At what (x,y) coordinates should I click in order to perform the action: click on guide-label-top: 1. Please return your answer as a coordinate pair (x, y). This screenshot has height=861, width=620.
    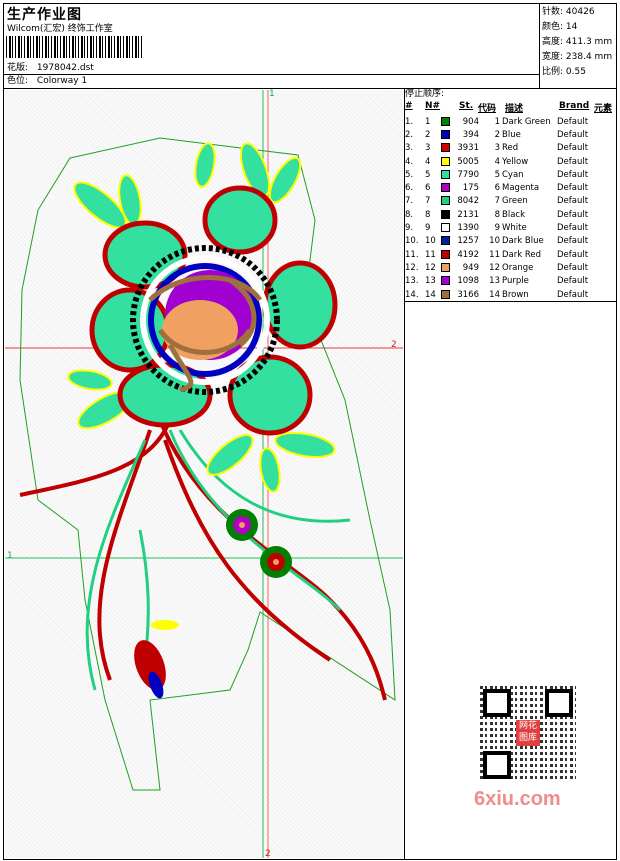
    Looking at the image, I should click on (272, 94).